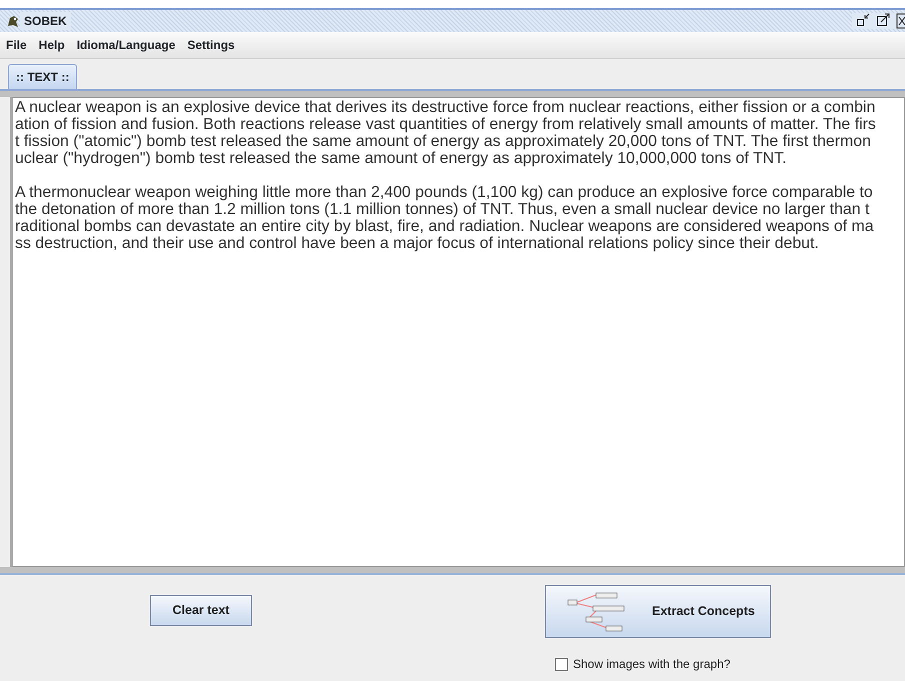  I want to click on extract-concepts-button: Extract Concepts, so click(658, 611).